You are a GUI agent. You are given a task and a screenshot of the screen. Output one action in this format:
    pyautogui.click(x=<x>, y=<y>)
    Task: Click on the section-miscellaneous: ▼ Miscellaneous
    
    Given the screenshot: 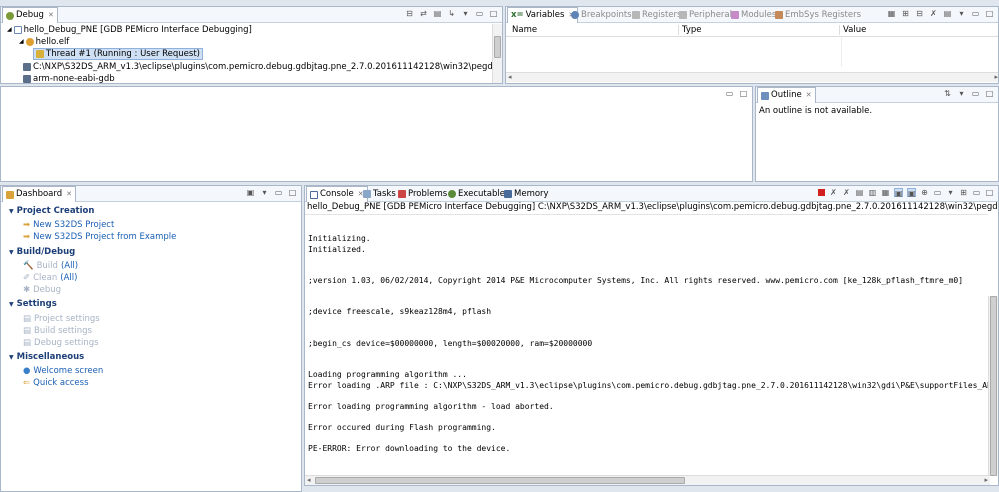 What is the action you would take?
    pyautogui.click(x=46, y=357)
    